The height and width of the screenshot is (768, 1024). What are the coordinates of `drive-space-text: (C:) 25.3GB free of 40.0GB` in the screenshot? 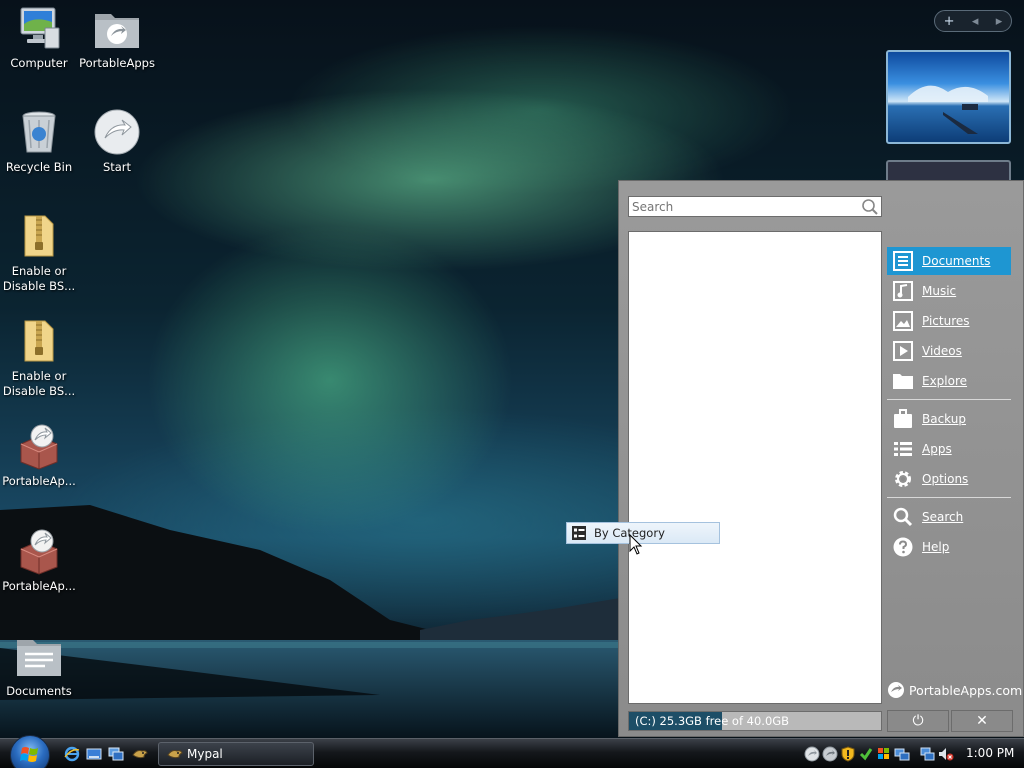 It's located at (712, 721).